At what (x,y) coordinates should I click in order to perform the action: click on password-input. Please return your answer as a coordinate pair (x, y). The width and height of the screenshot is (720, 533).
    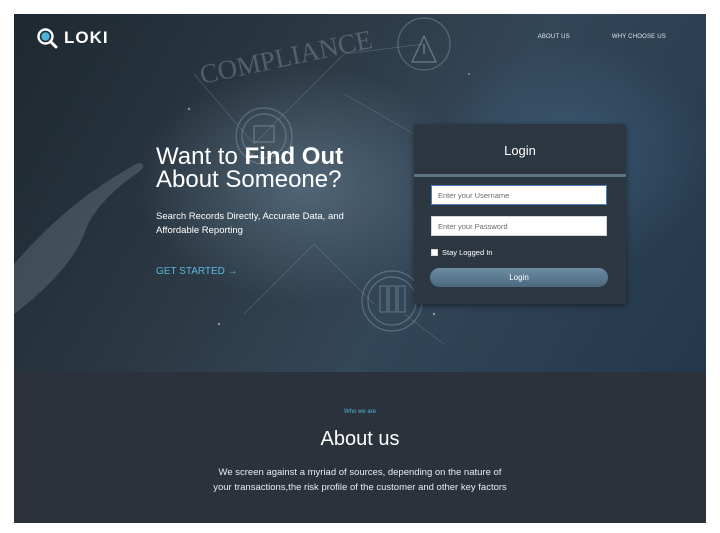
    Looking at the image, I should click on (519, 226).